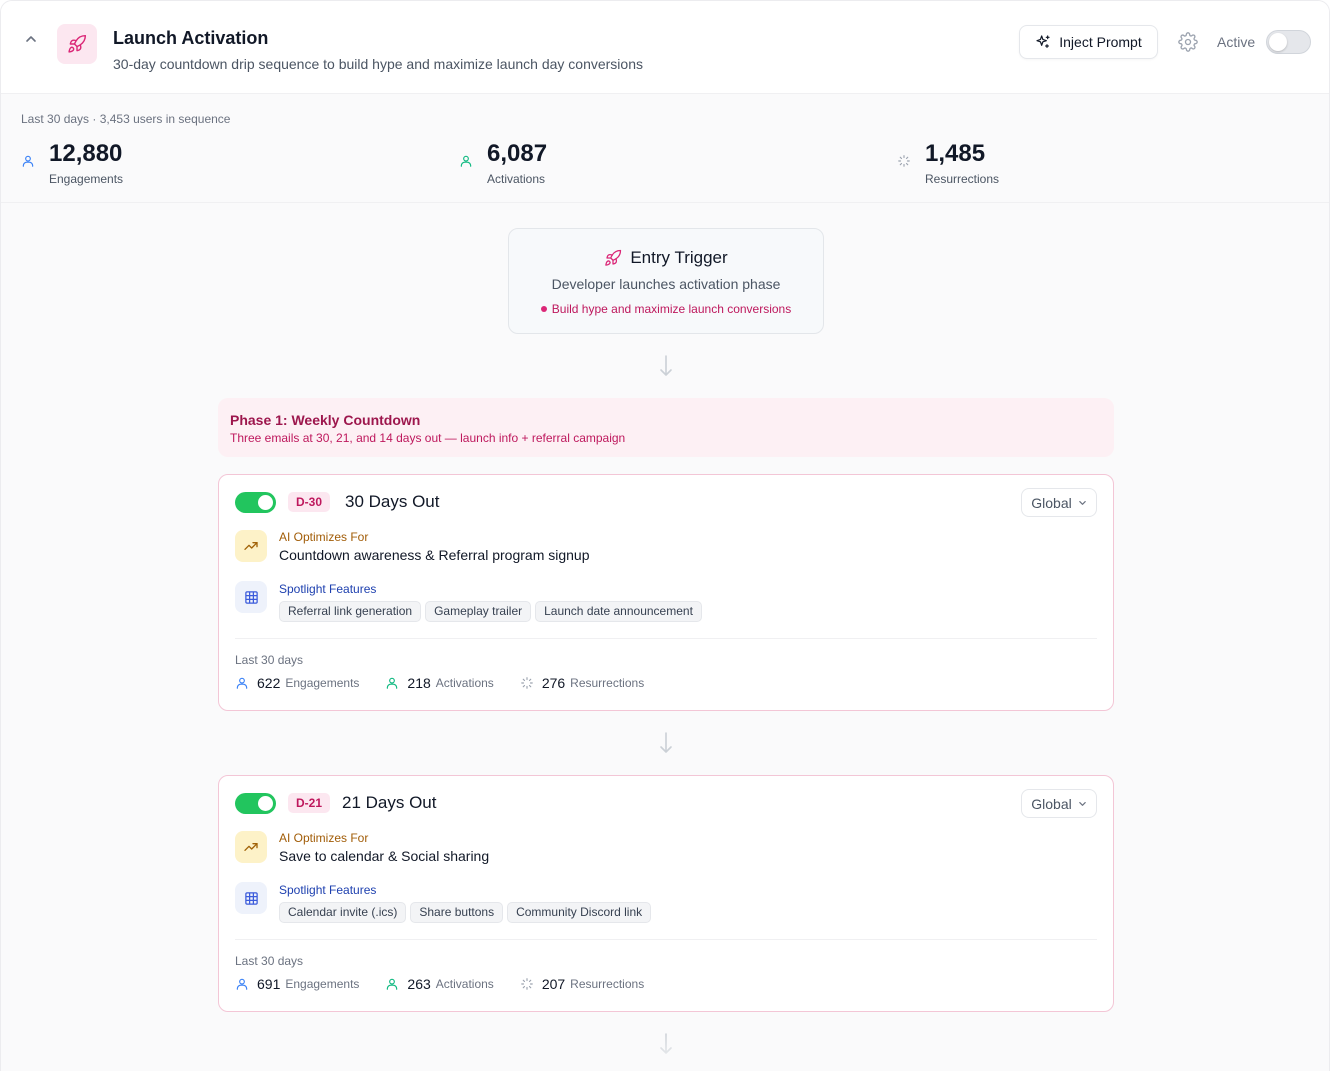 Image resolution: width=1336 pixels, height=1071 pixels. Describe the element at coordinates (86, 179) in the screenshot. I see `stat-label: Engagements` at that location.